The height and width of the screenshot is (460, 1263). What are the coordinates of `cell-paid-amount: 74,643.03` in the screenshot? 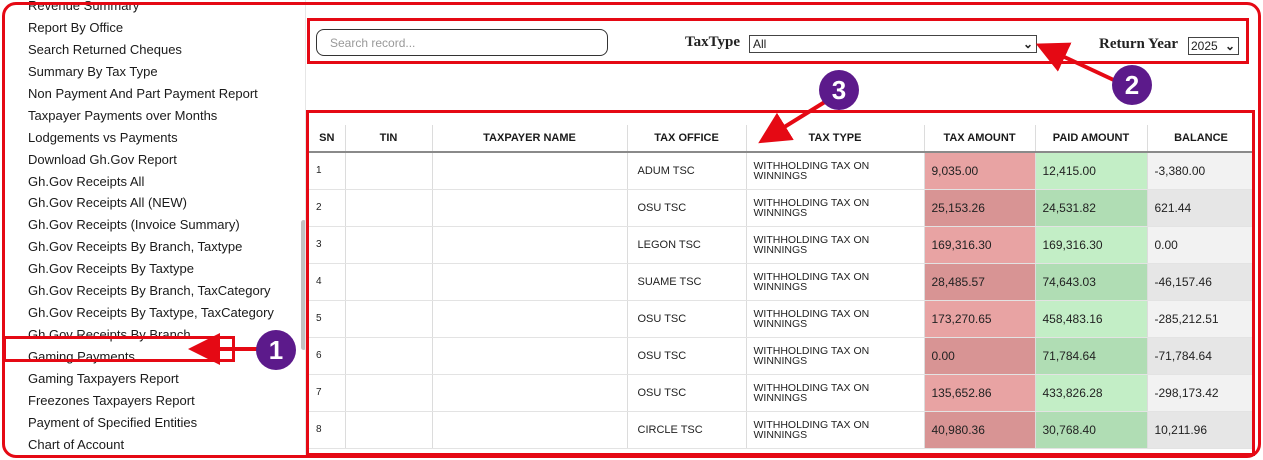 It's located at (1091, 282).